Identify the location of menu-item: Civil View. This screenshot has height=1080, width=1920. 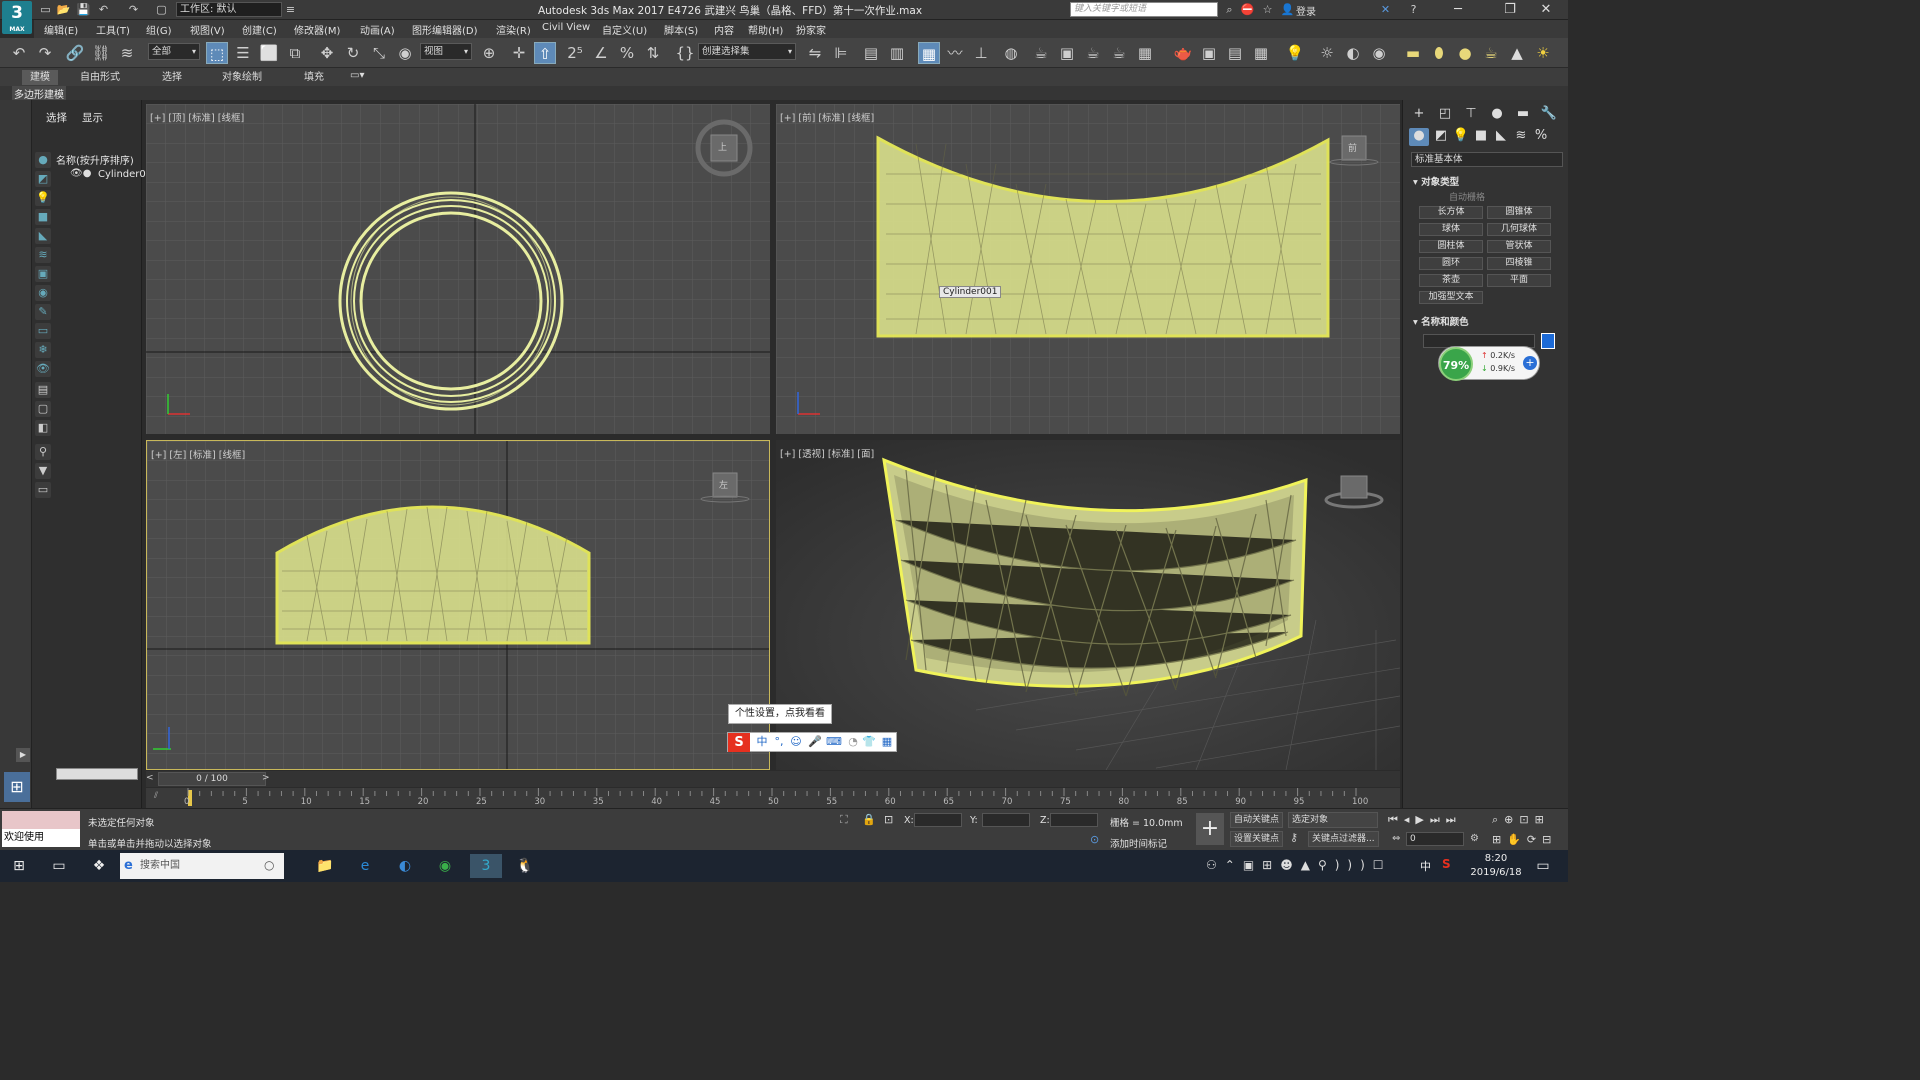
(566, 27).